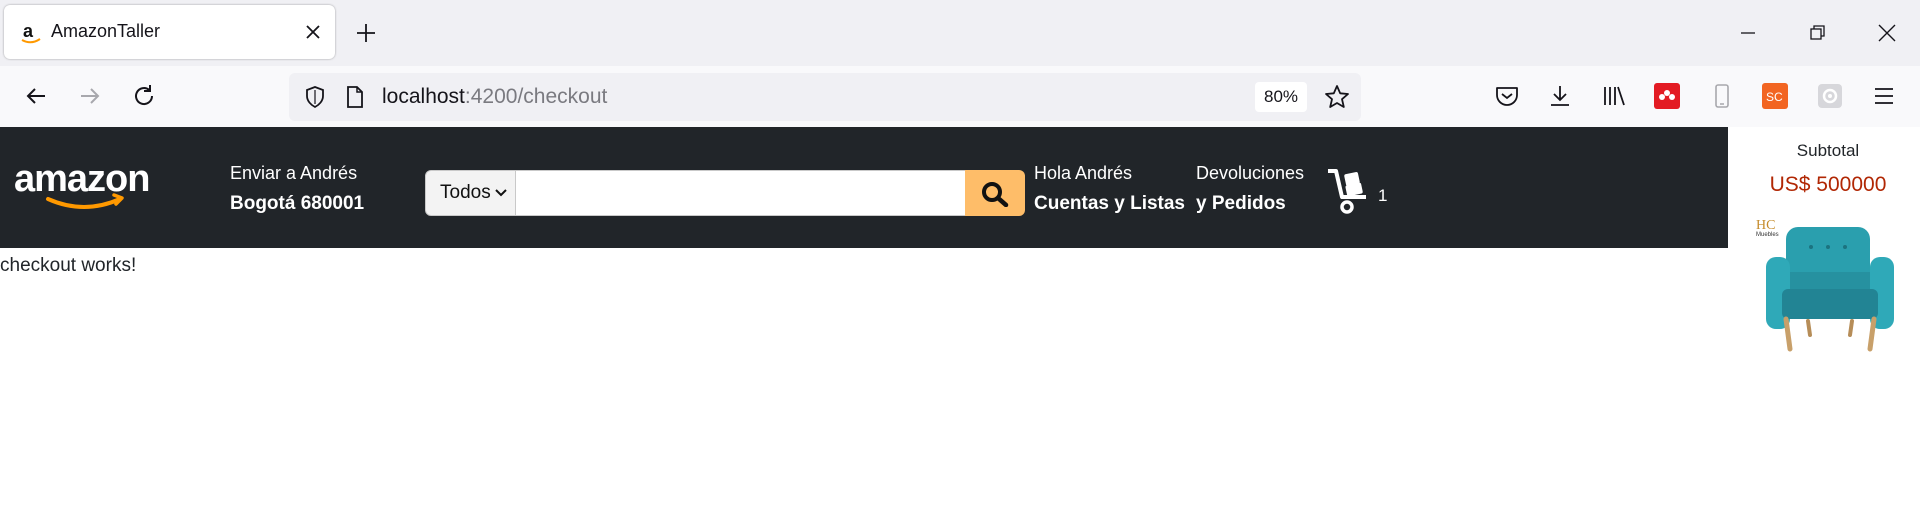 This screenshot has height=510, width=1920. I want to click on amazon-favicon-icon: a, so click(31, 32).